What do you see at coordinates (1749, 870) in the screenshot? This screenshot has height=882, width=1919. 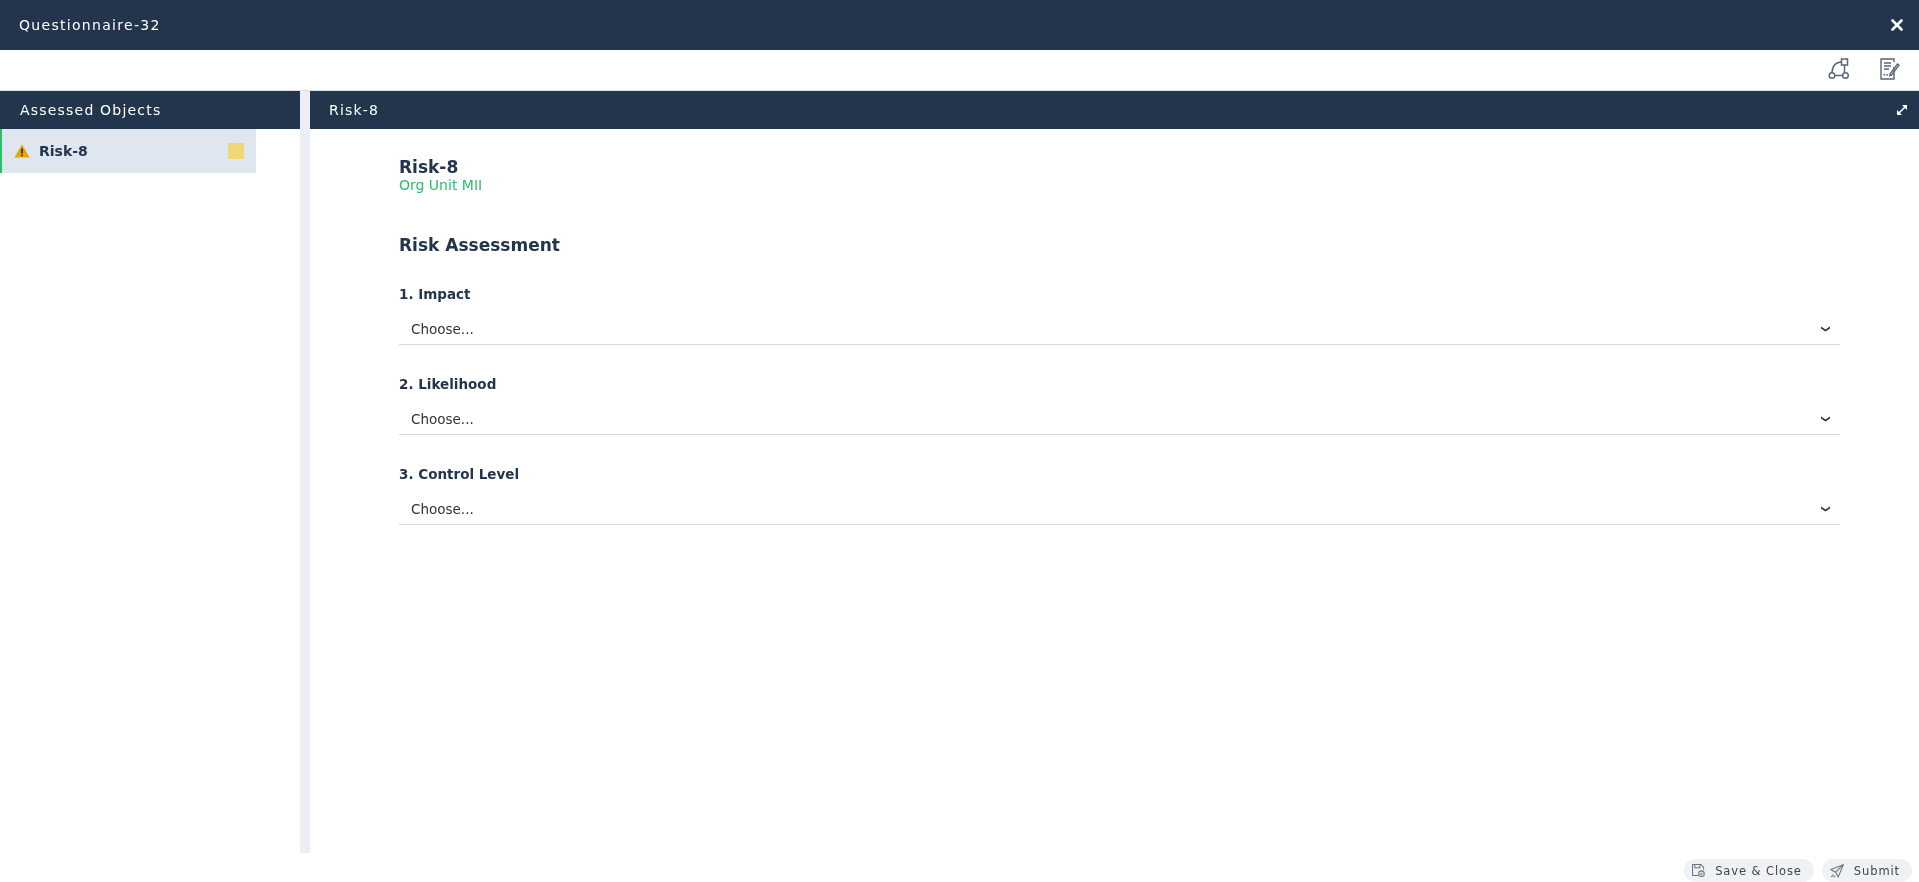 I see `save-close-button: Save & Close` at bounding box center [1749, 870].